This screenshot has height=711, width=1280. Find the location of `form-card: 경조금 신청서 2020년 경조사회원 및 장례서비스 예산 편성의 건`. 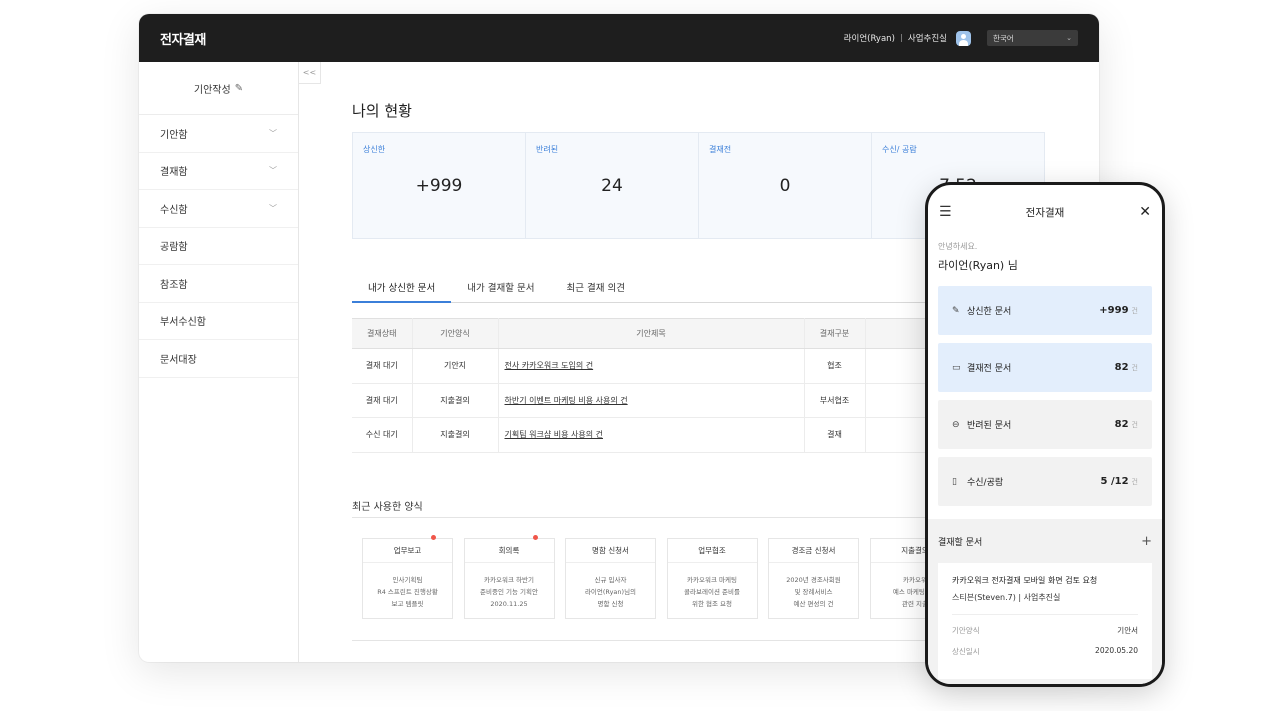

form-card: 경조금 신청서 2020년 경조사회원 및 장례서비스 예산 편성의 건 is located at coordinates (813, 578).